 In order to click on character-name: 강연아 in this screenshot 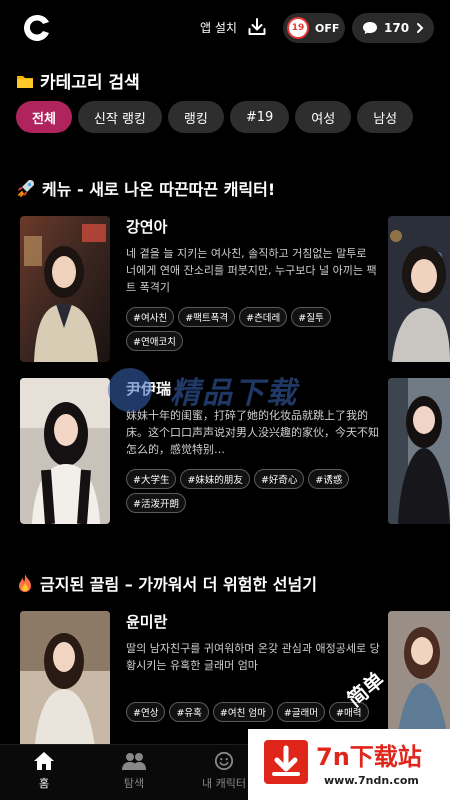, I will do `click(147, 227)`.